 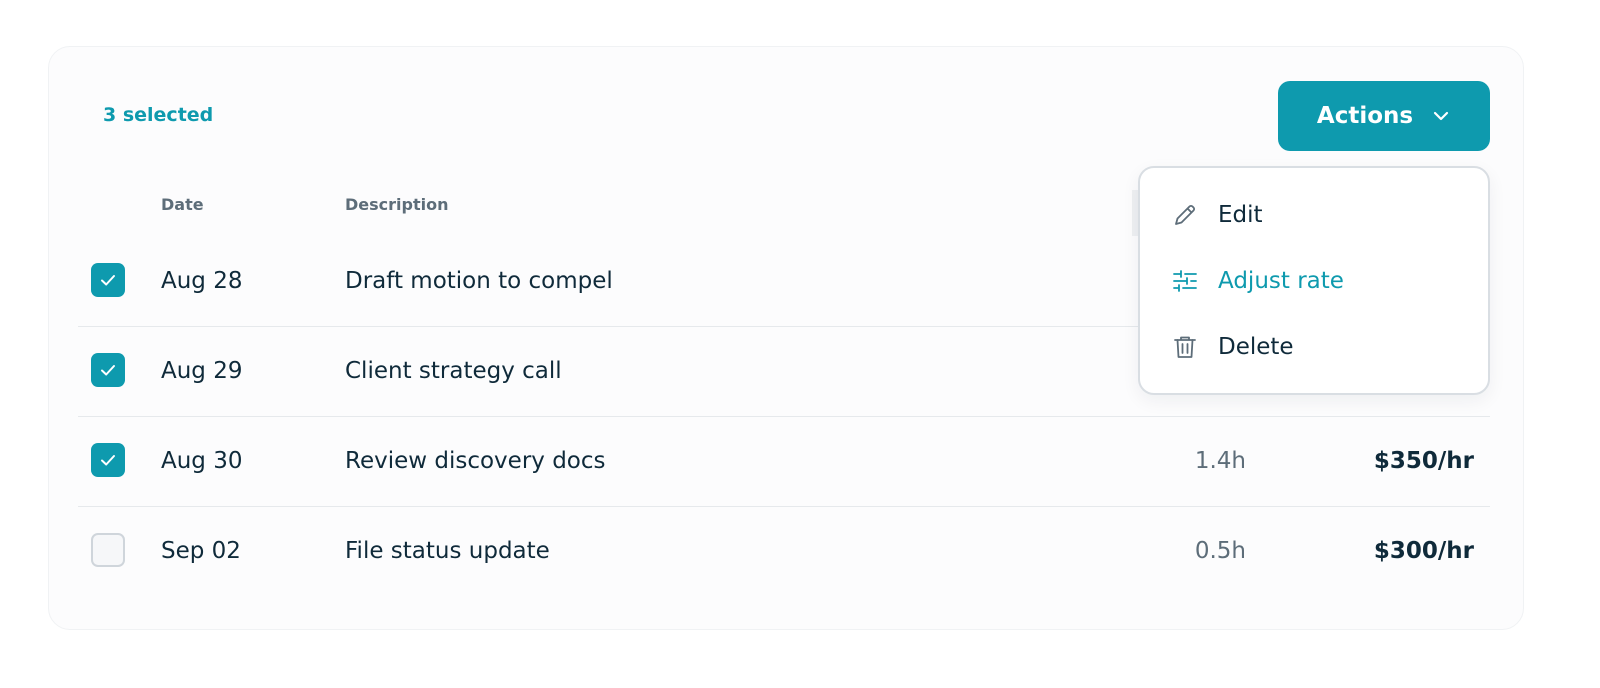 I want to click on menu-item-label: Edit, so click(x=1240, y=215).